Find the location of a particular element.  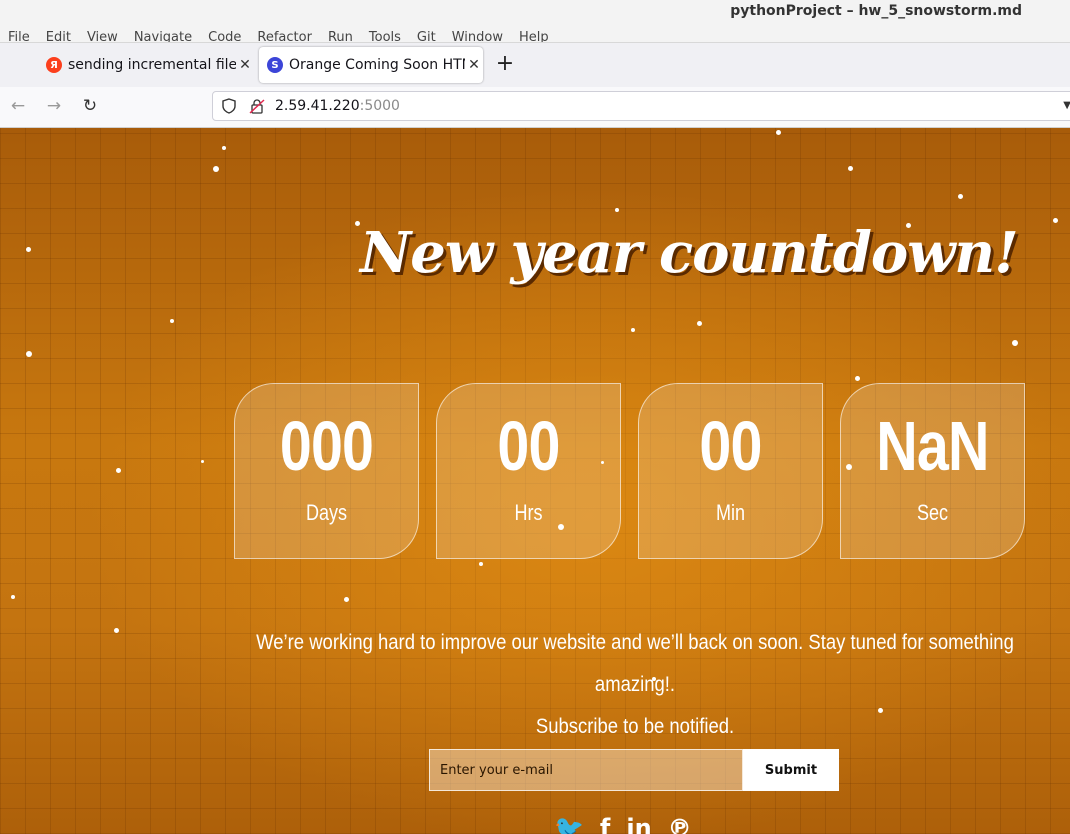

tab-label: sending incremental file l is located at coordinates (152, 65).